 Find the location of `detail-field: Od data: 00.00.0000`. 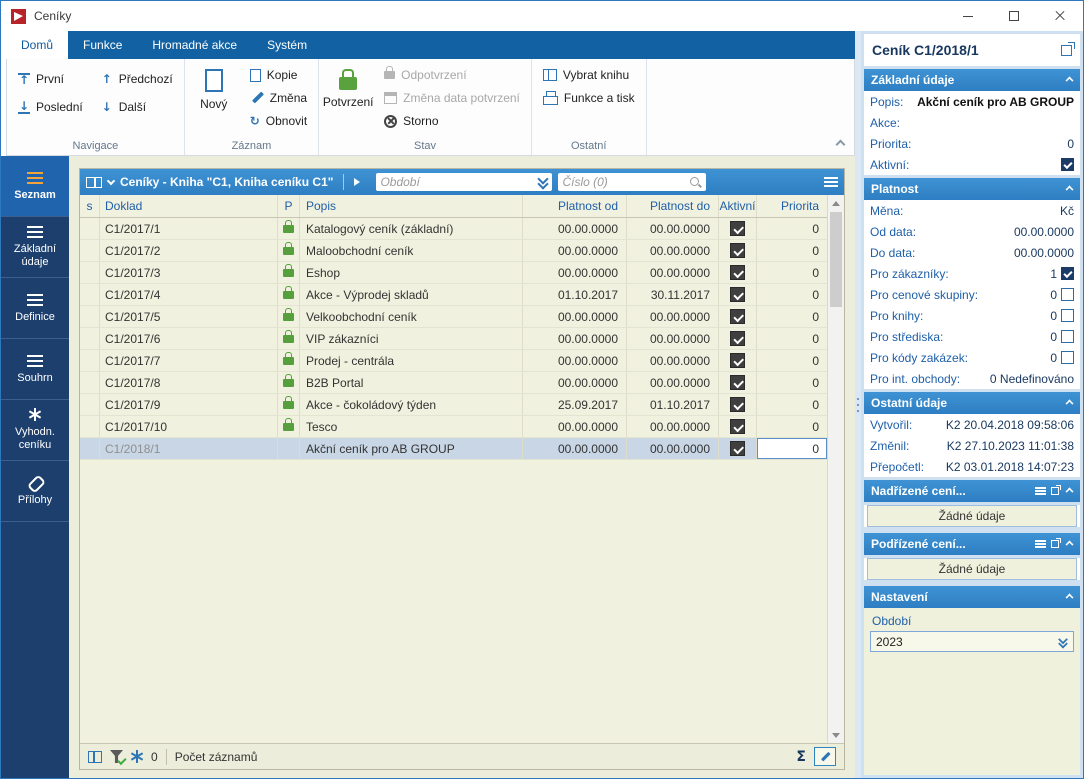

detail-field: Od data: 00.00.0000 is located at coordinates (972, 231).